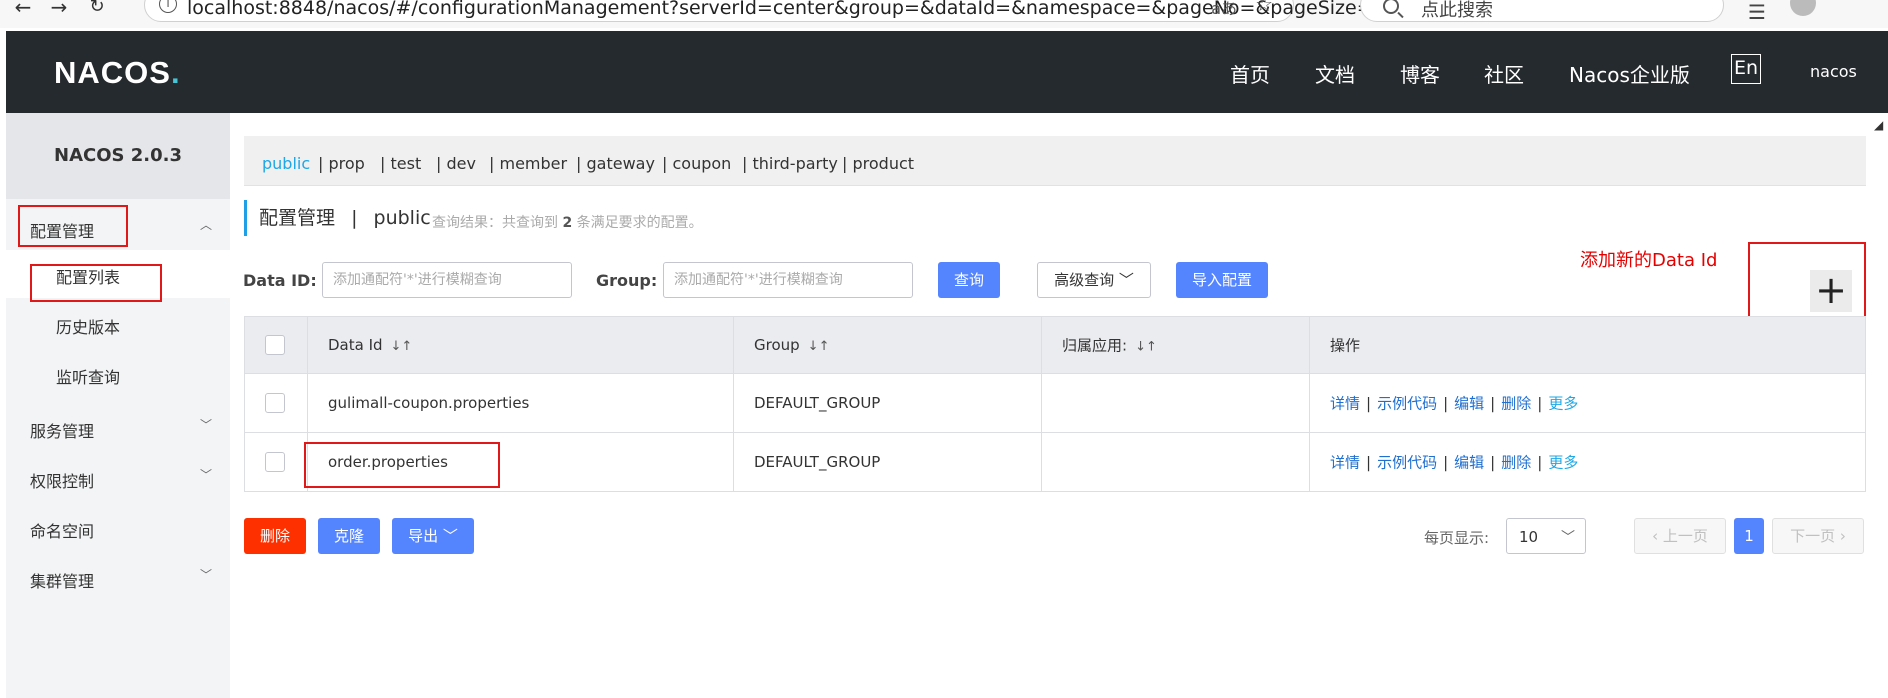  What do you see at coordinates (1680, 536) in the screenshot?
I see `prev-page-button: ‹ 上一页` at bounding box center [1680, 536].